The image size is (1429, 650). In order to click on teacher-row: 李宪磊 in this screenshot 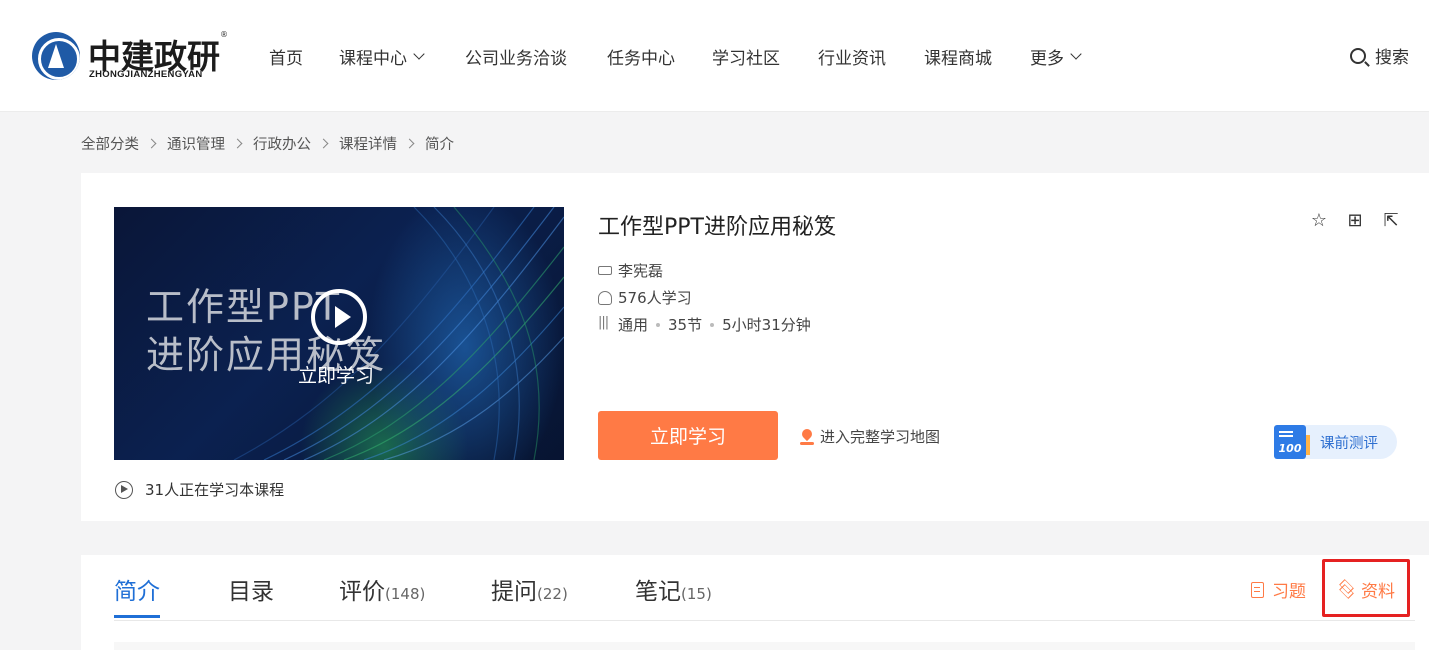, I will do `click(630, 270)`.